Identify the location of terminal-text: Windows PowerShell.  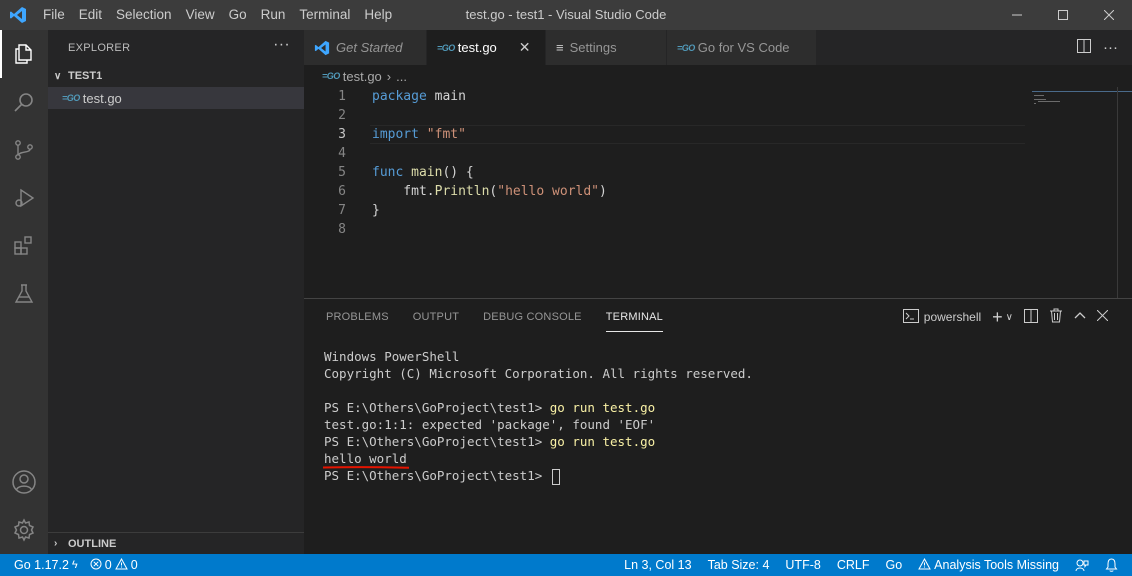
(392, 356).